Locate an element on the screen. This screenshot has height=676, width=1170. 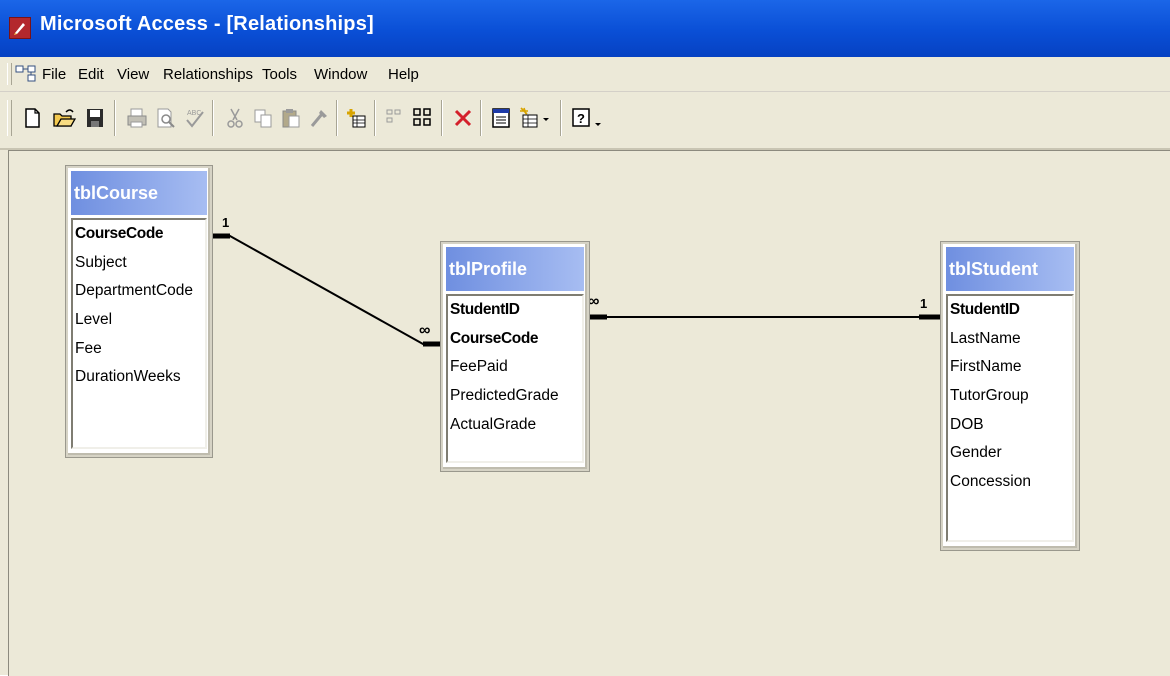
menu-edit: Edit is located at coordinates (91, 74).